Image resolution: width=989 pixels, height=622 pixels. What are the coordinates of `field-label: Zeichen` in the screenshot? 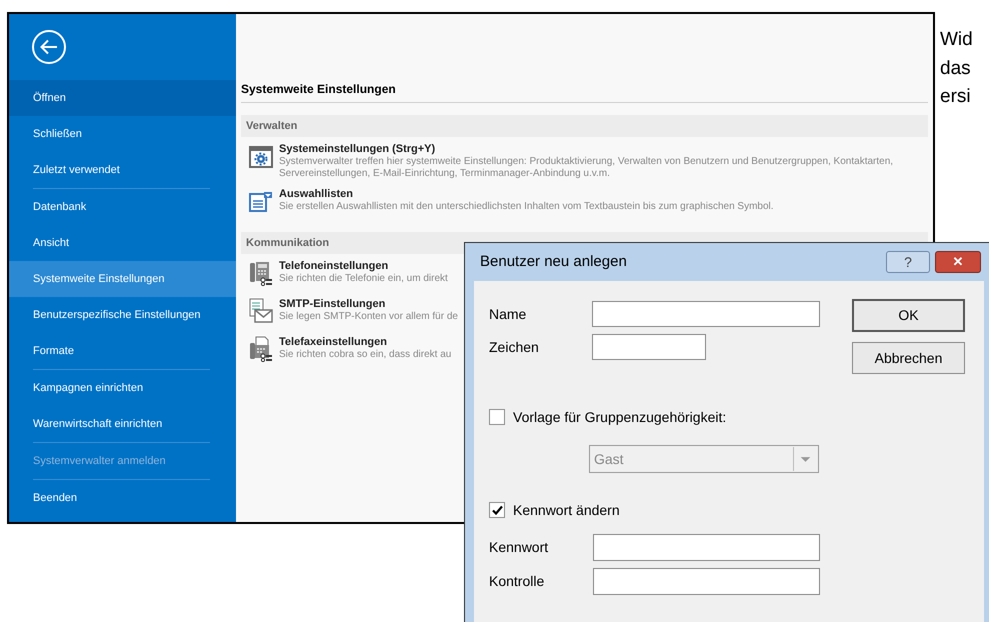 It's located at (514, 347).